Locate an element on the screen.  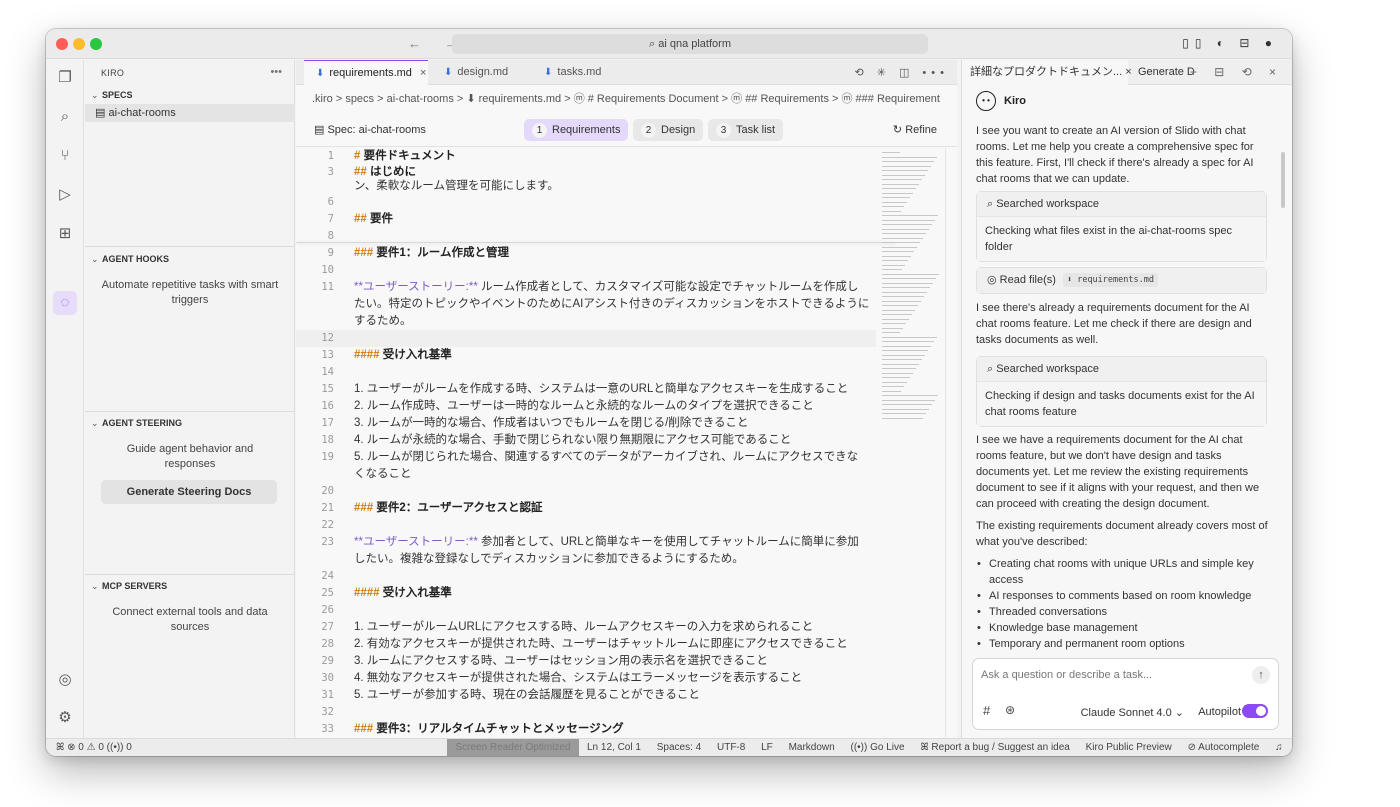
indentation: Spaces: 4 is located at coordinates (679, 747).